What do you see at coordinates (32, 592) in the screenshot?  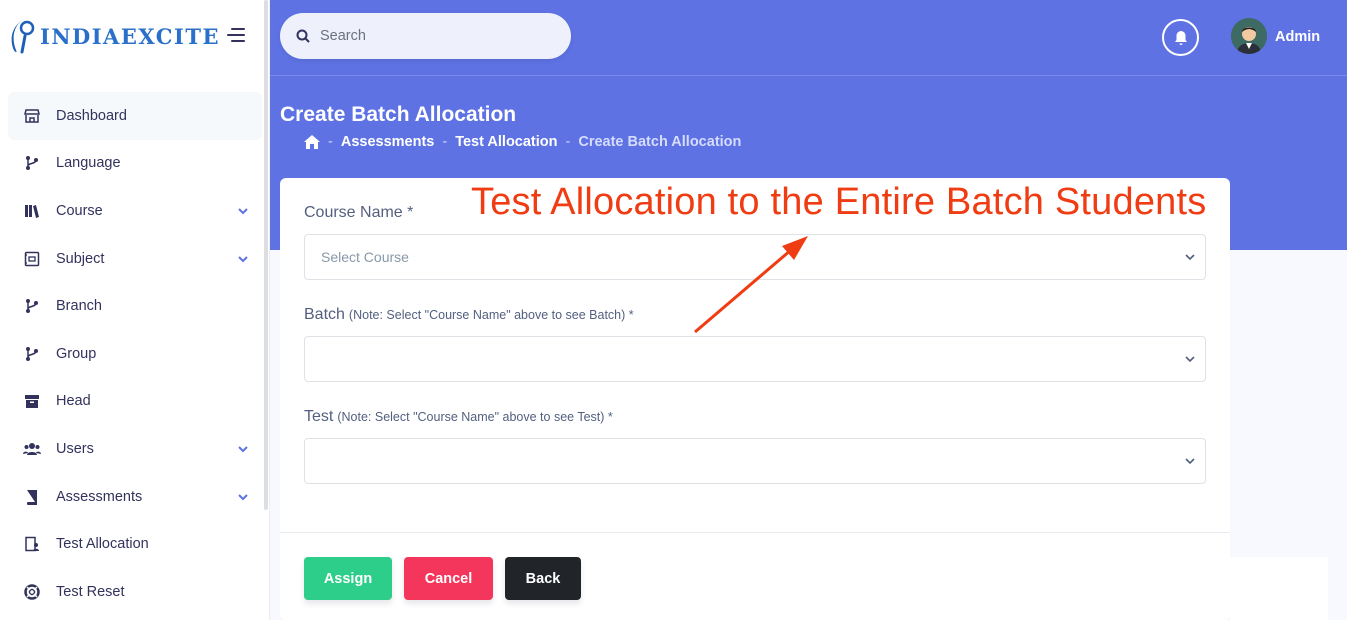 I see `lifebuoy-icon` at bounding box center [32, 592].